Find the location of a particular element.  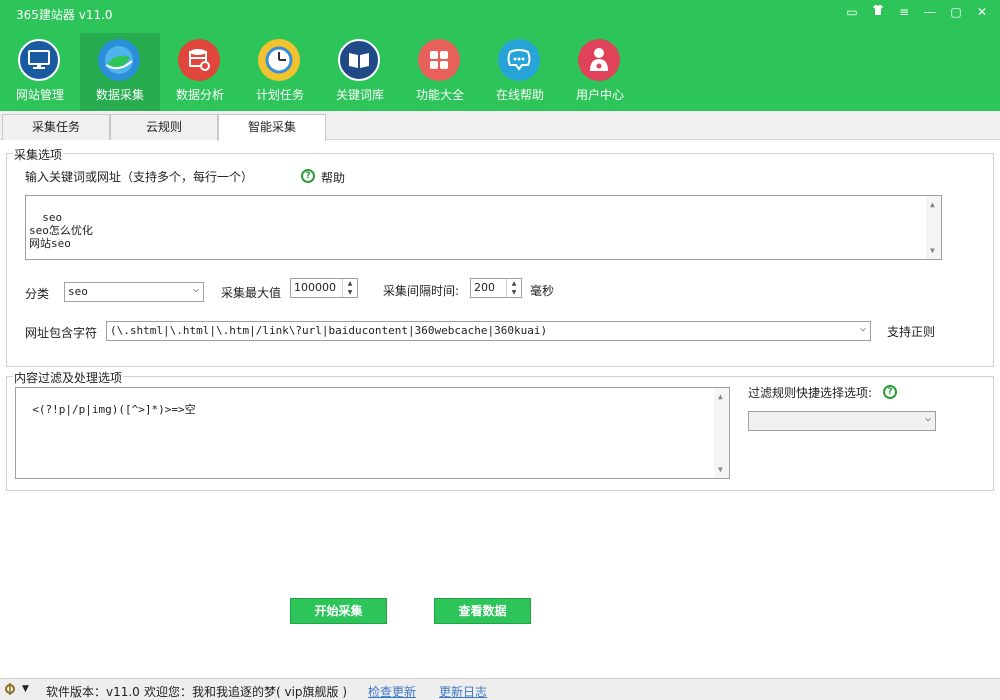

keywords-textarea: seo seo怎么优化 网站seo ▲ ▼ is located at coordinates (483, 227).